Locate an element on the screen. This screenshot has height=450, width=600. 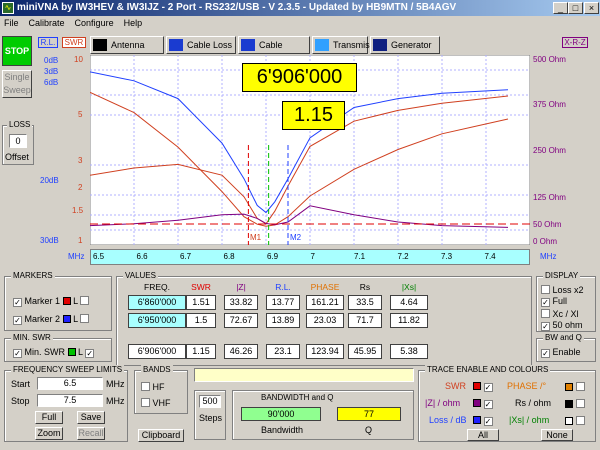
phase-trace-checkbox is located at coordinates (580, 386).